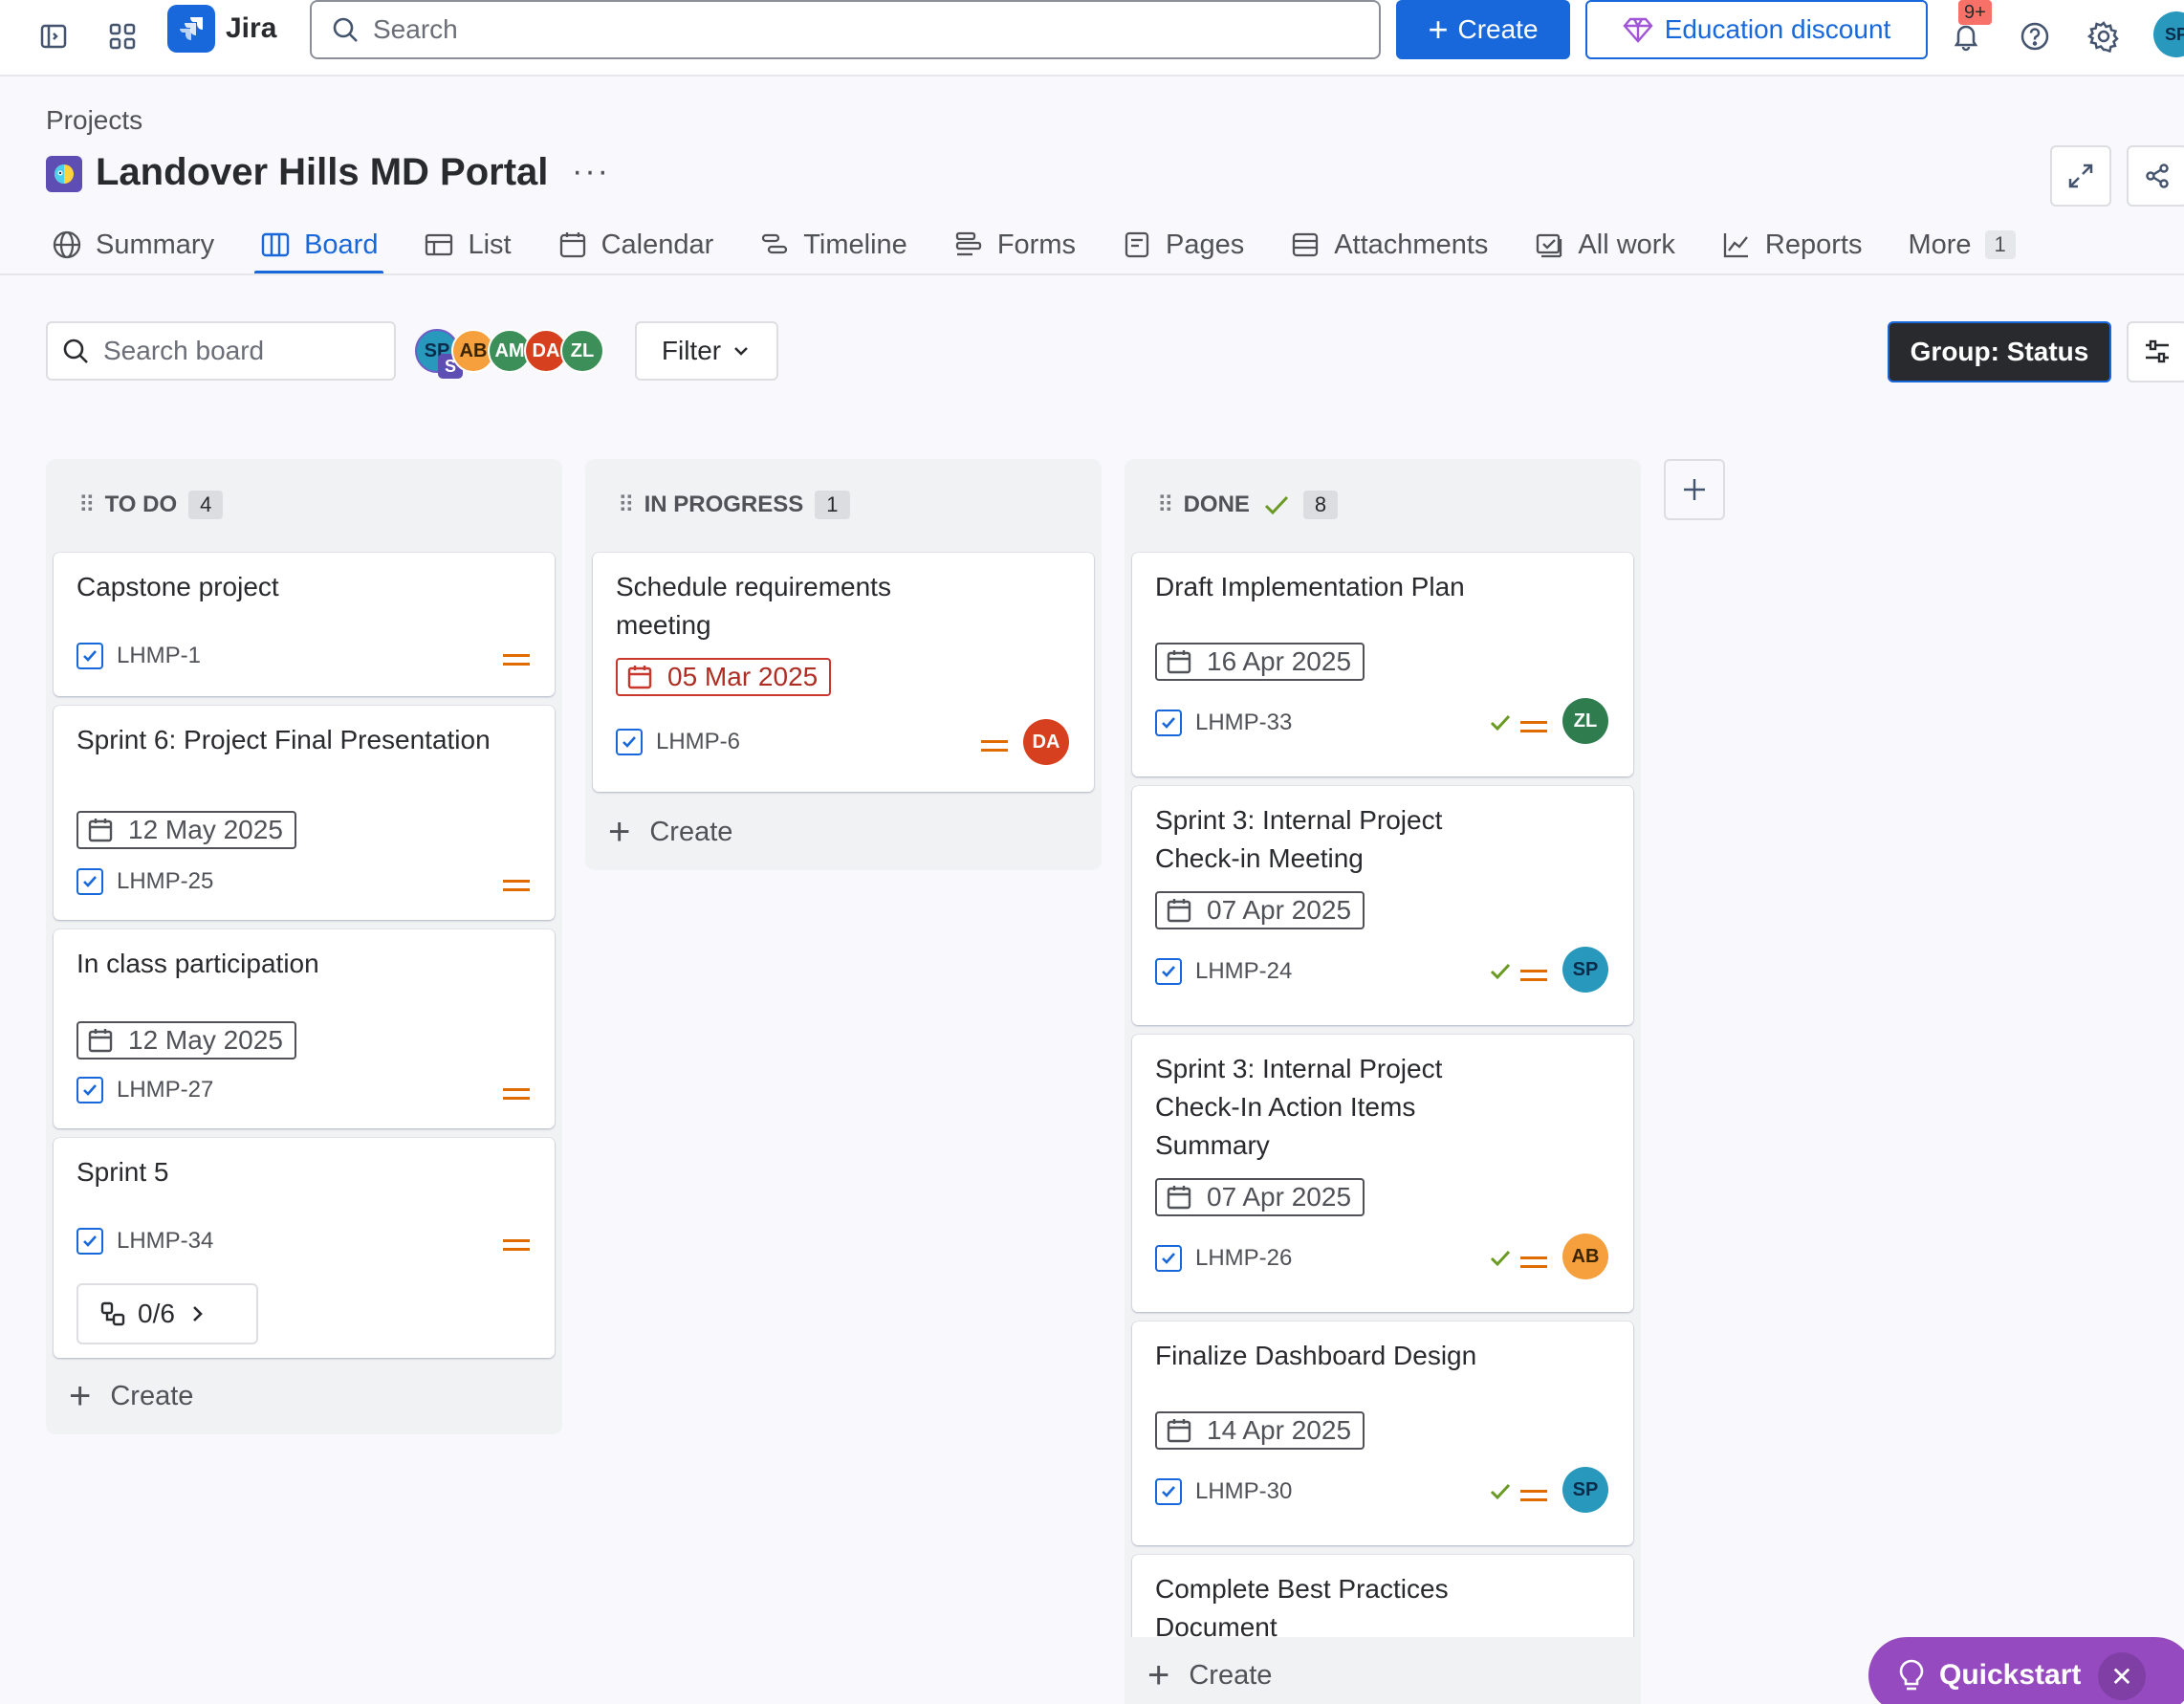 Image resolution: width=2184 pixels, height=1704 pixels. I want to click on assignee-avatar: AB, so click(1585, 1256).